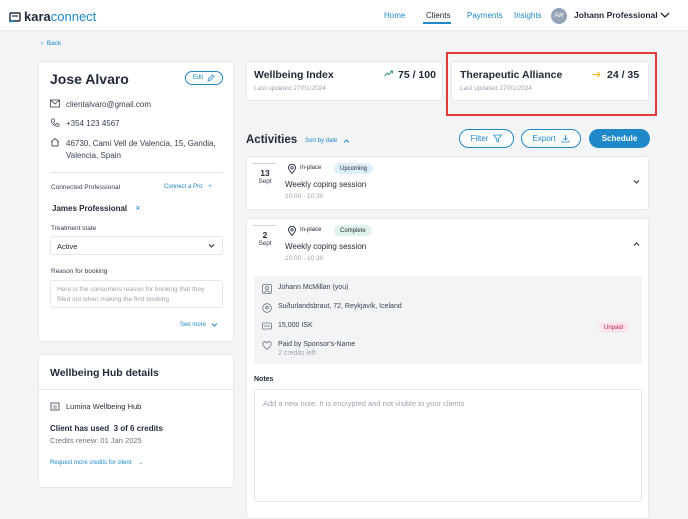 This screenshot has width=688, height=519. I want to click on see-more-link: See more, so click(199, 325).